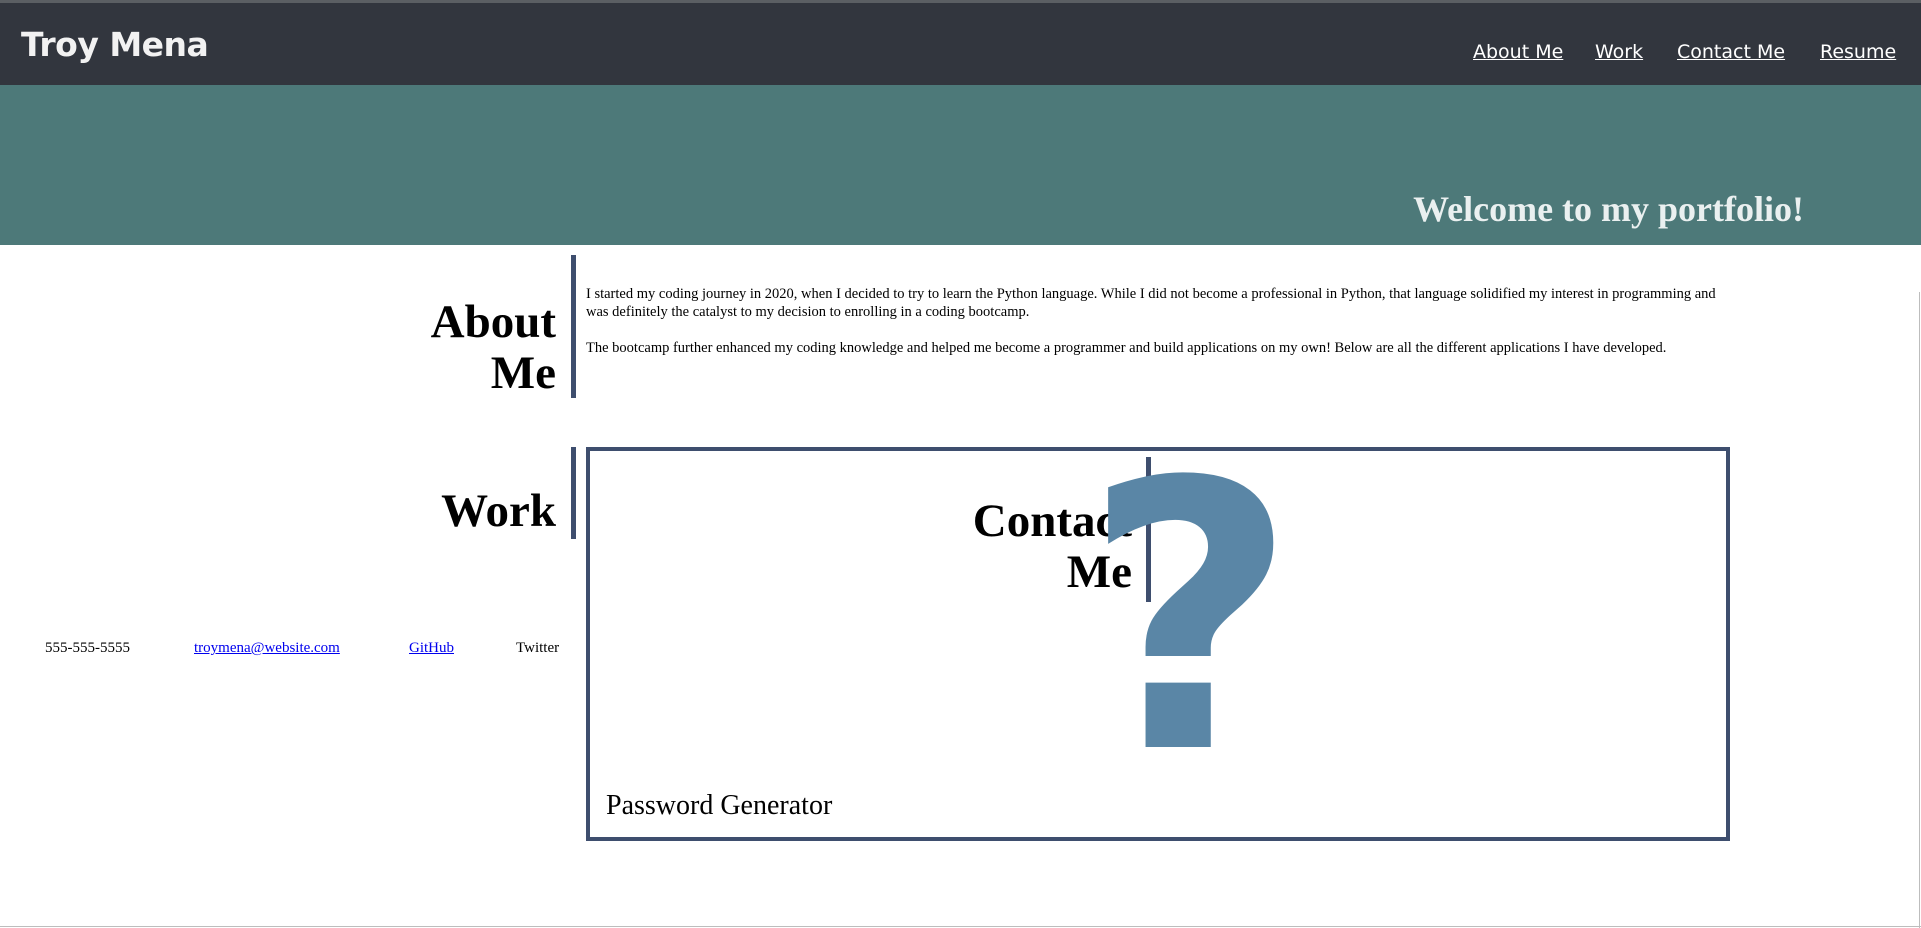 The width and height of the screenshot is (1921, 928). Describe the element at coordinates (431, 648) in the screenshot. I see `contact-github-link: GitHub` at that location.